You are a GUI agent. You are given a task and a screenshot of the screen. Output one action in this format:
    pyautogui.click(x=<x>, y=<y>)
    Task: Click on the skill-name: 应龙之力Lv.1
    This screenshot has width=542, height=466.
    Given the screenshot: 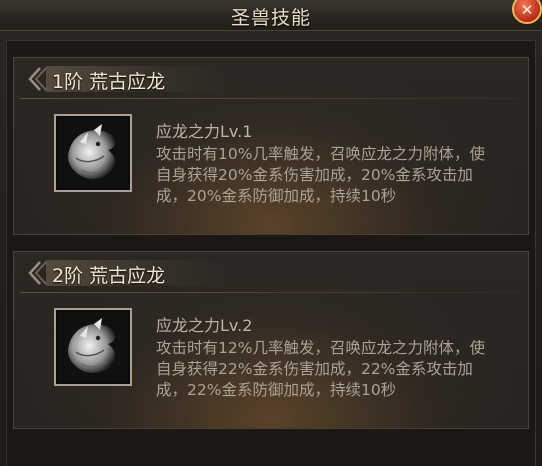 What is the action you would take?
    pyautogui.click(x=204, y=131)
    